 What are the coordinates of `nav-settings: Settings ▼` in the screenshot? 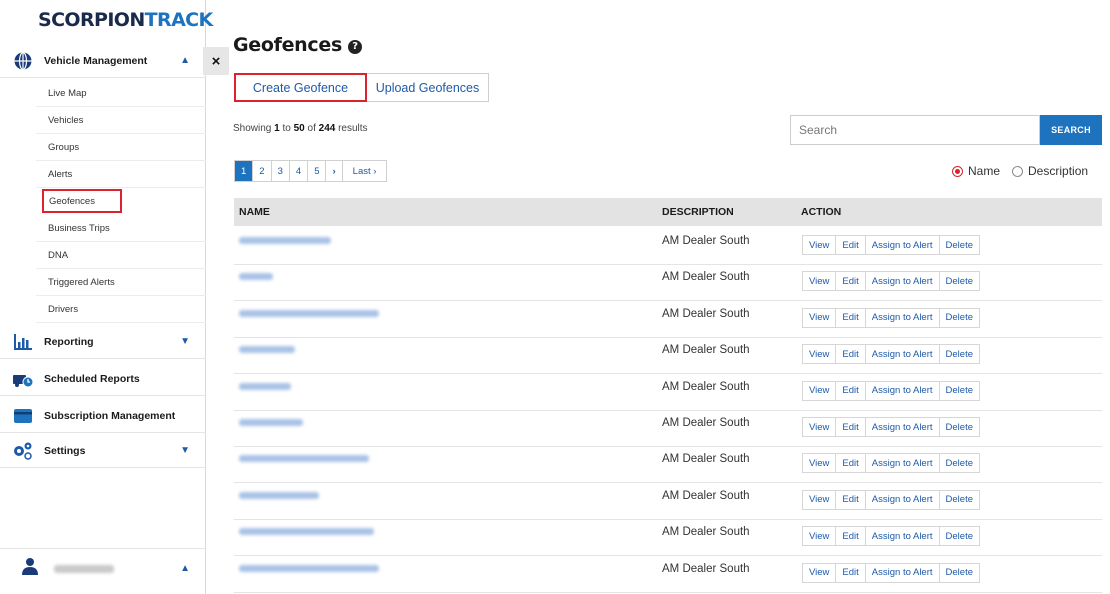 It's located at (103, 451).